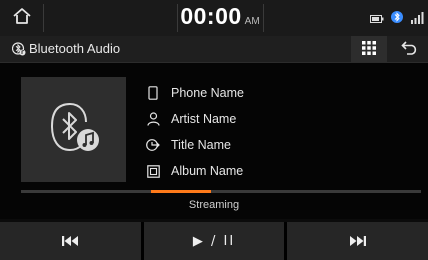  I want to click on menu-button, so click(369, 49).